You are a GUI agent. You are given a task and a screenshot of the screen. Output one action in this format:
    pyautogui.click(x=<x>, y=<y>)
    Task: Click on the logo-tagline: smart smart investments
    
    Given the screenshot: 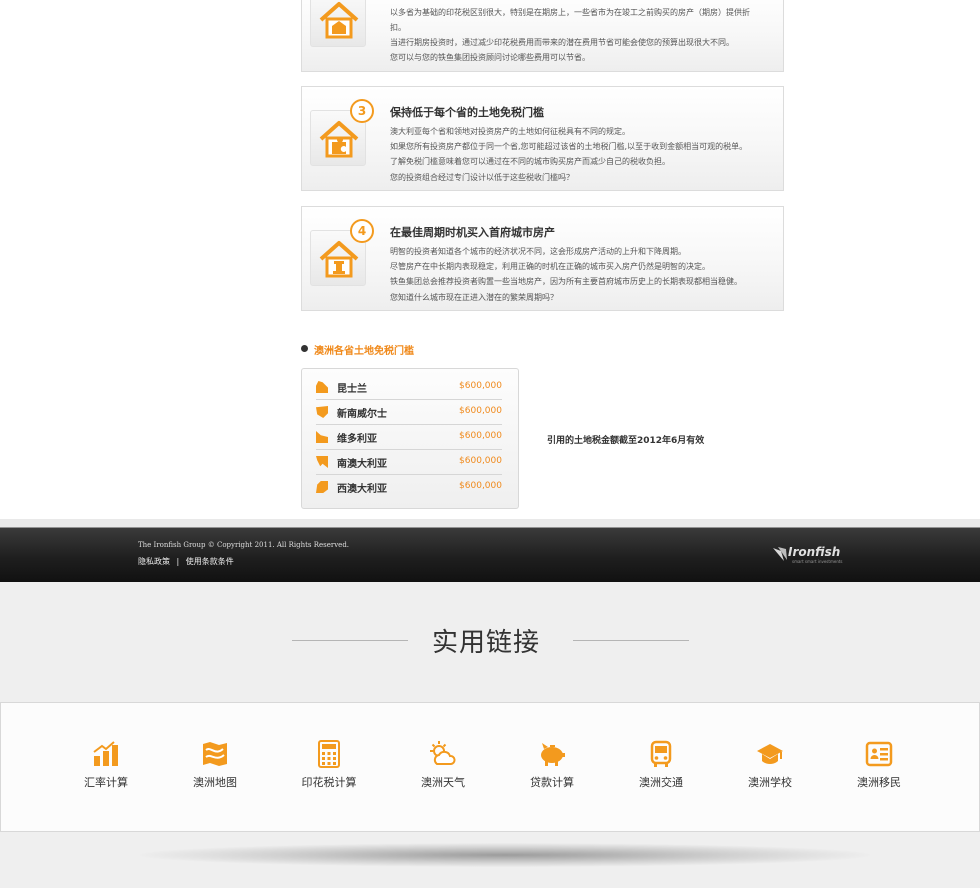 What is the action you would take?
    pyautogui.click(x=817, y=561)
    